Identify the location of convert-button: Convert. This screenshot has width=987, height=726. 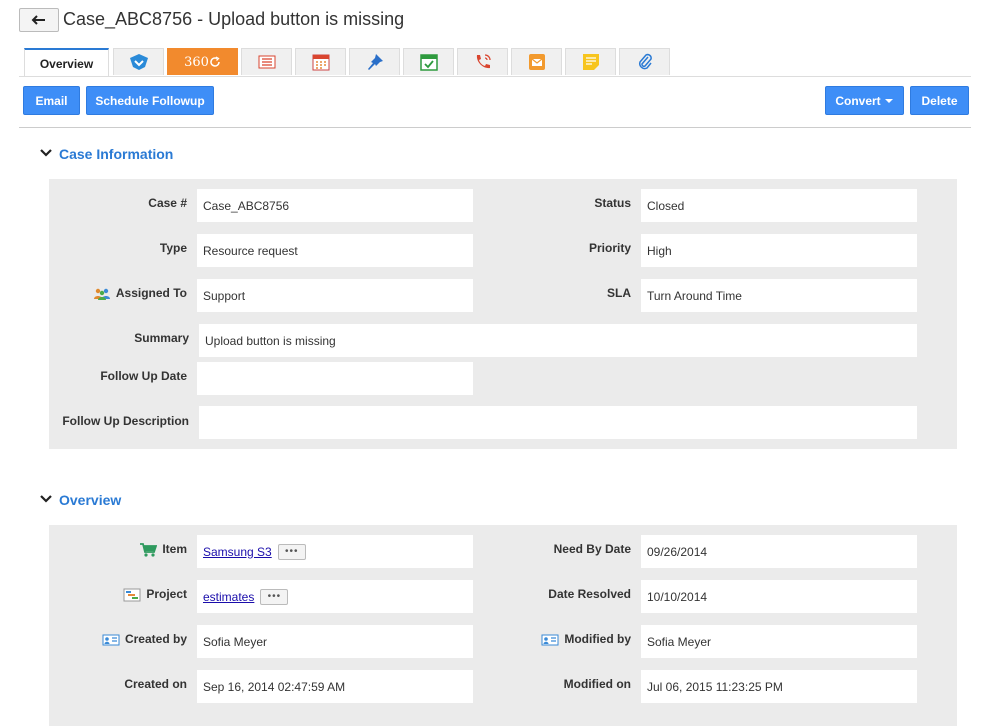
(864, 100).